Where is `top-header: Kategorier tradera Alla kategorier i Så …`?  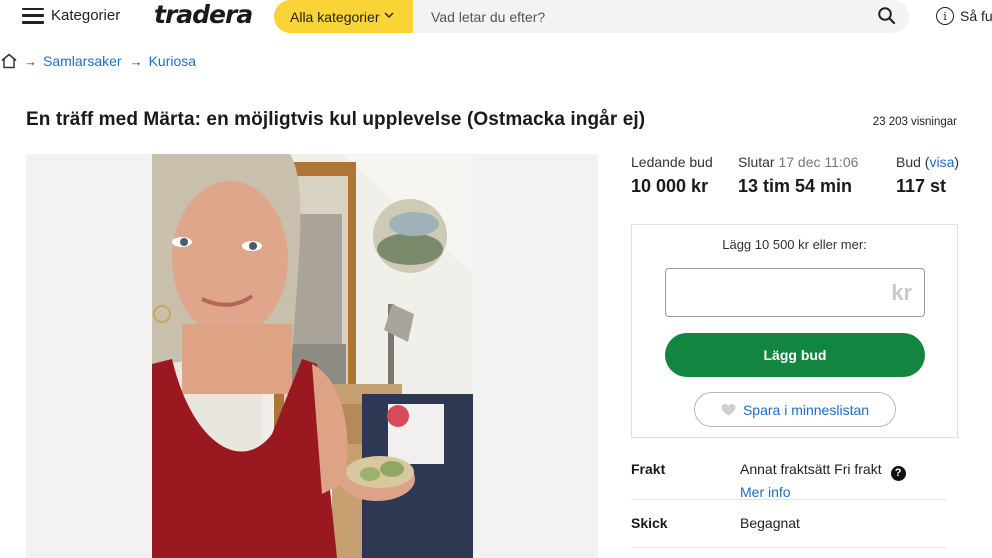 top-header: Kategorier tradera Alla kategorier i Så … is located at coordinates (496, 17).